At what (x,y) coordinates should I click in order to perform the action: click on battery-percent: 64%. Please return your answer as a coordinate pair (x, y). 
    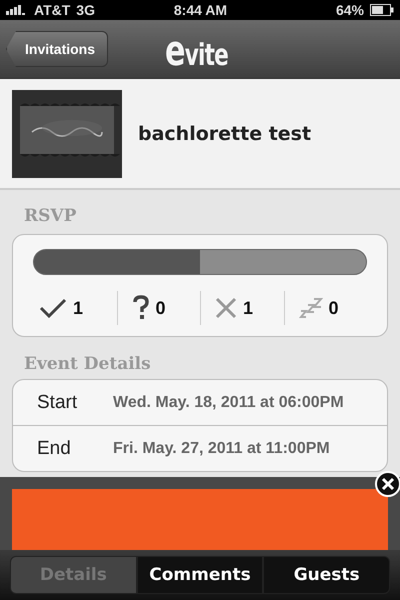
    Looking at the image, I should click on (350, 10).